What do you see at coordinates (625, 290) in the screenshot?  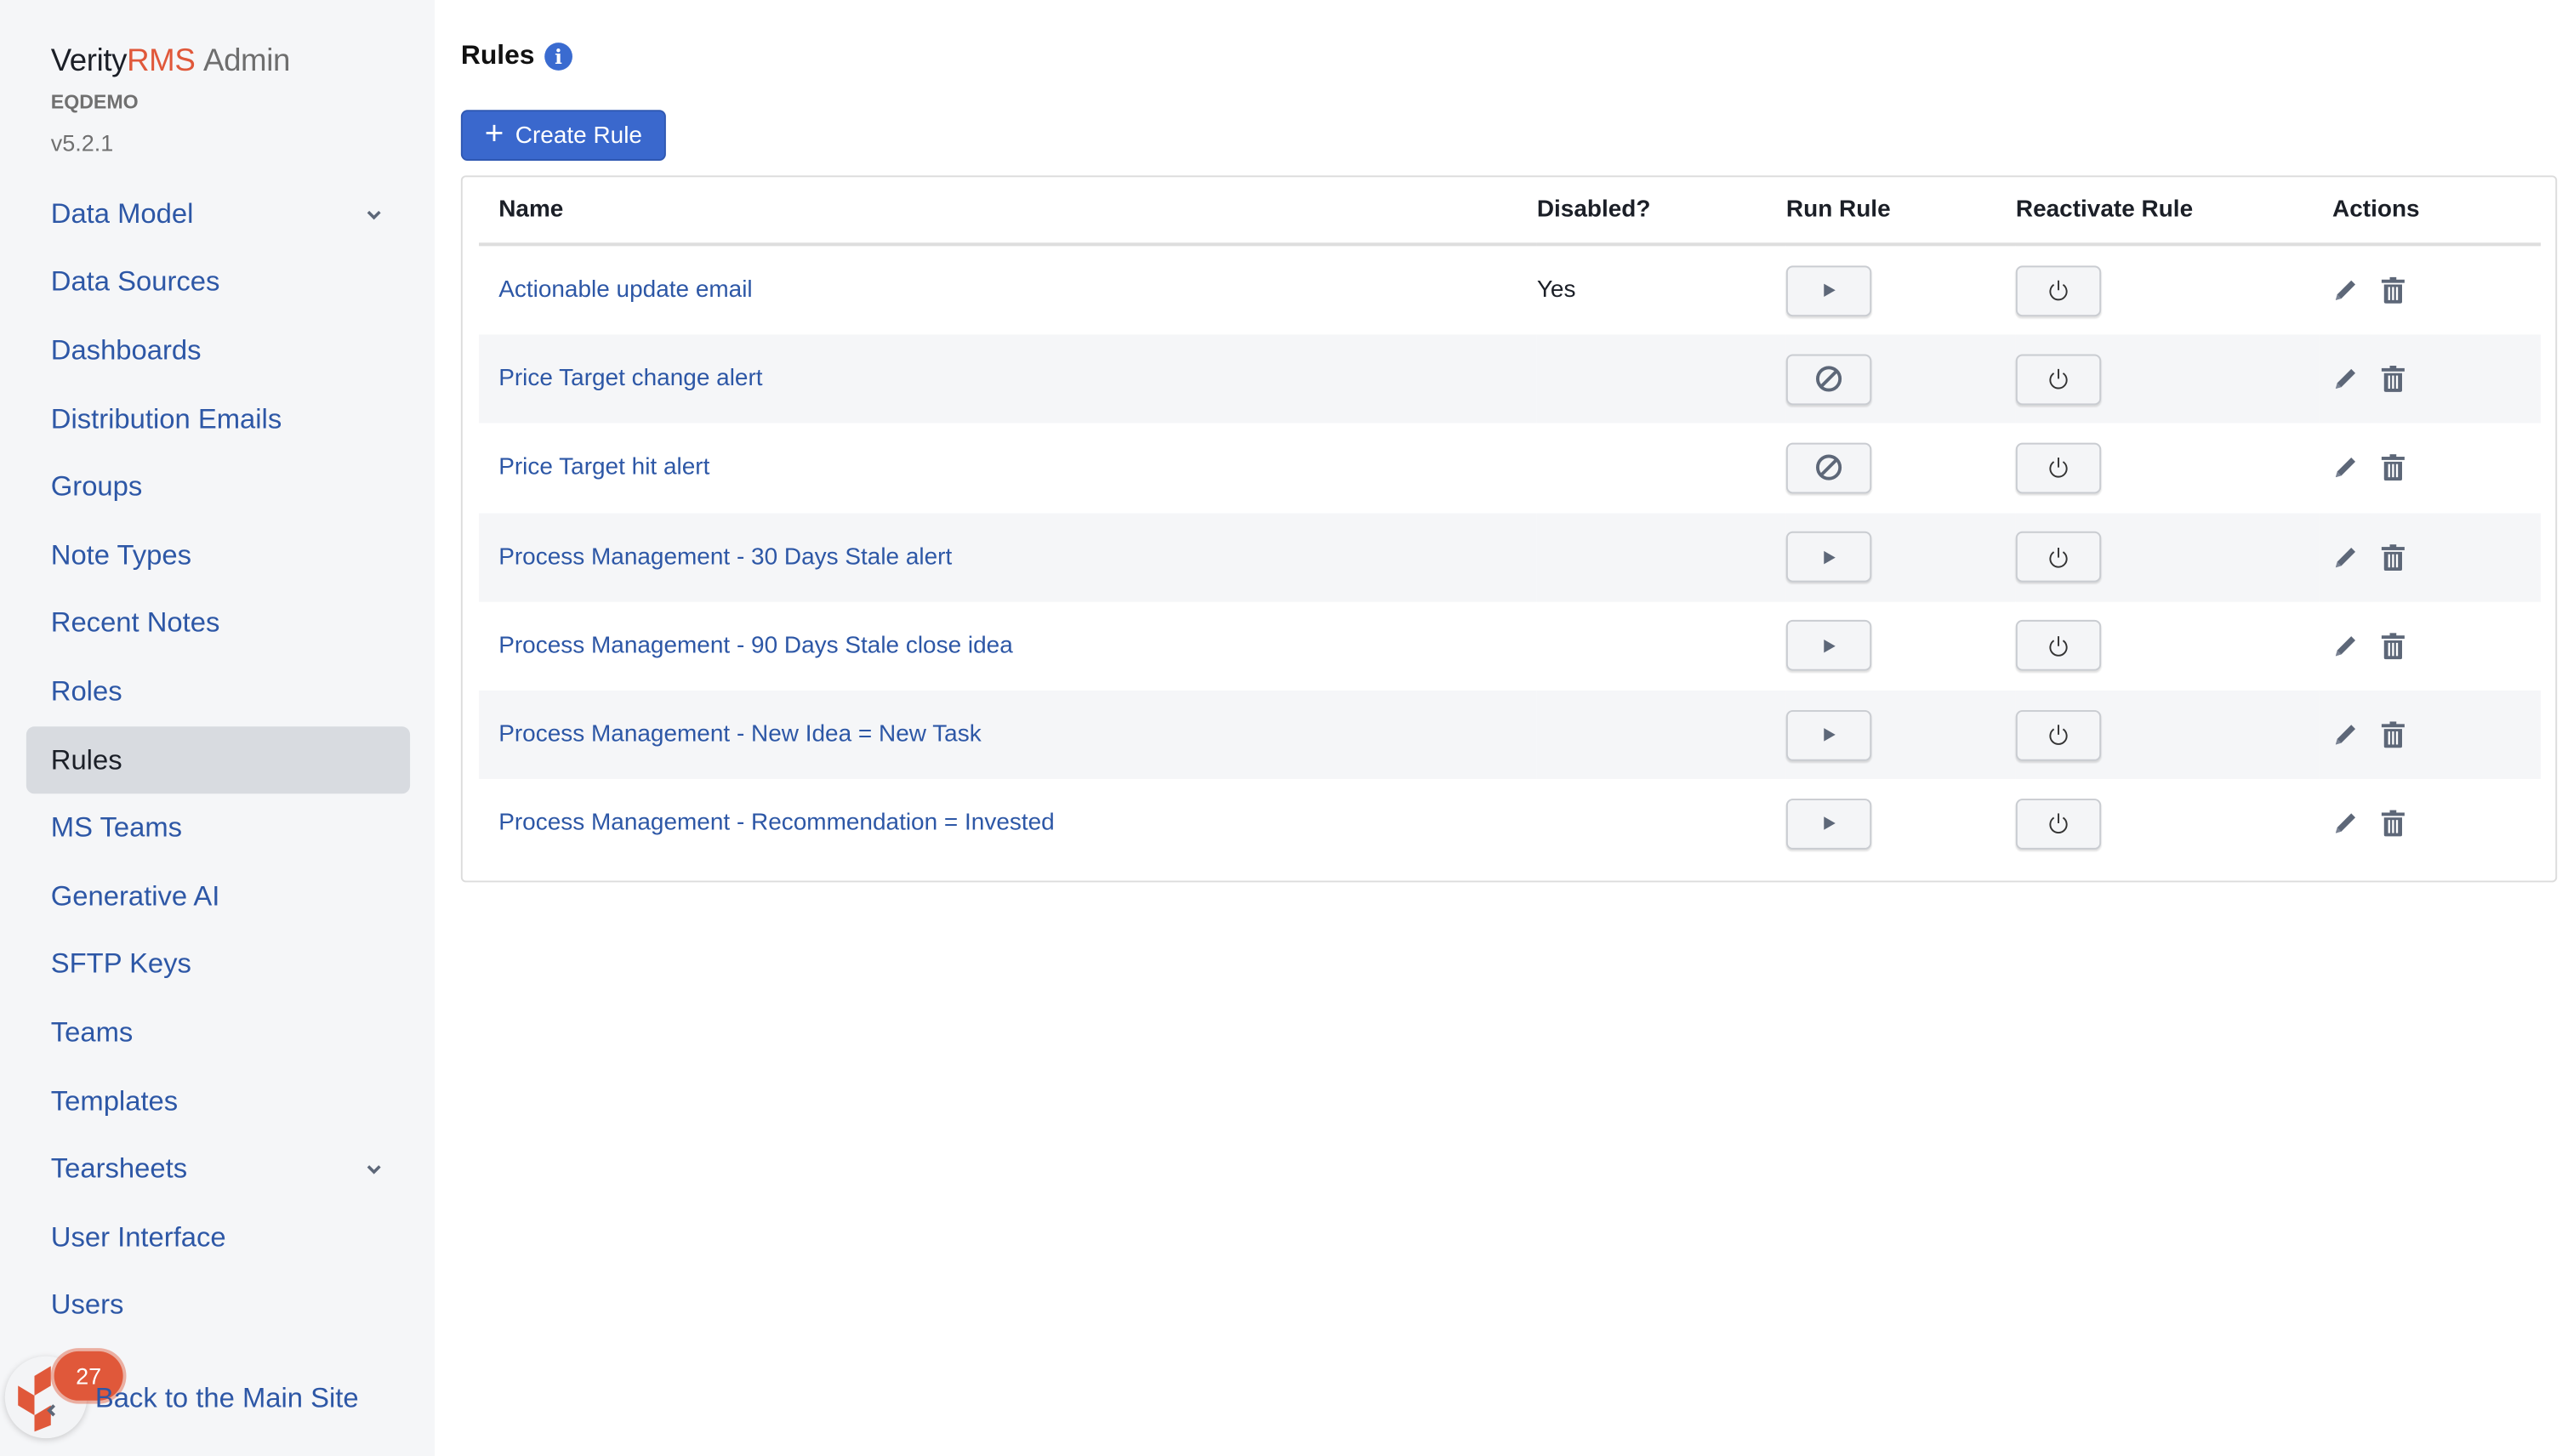 I see `rule-name-link: Actionable update email` at bounding box center [625, 290].